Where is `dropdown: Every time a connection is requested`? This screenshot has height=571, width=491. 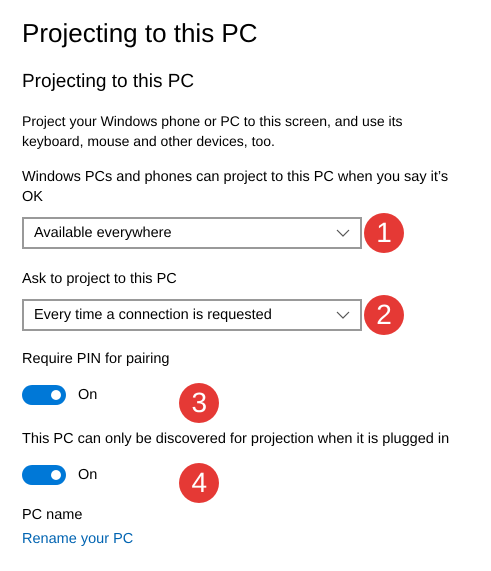
dropdown: Every time a connection is requested is located at coordinates (192, 315).